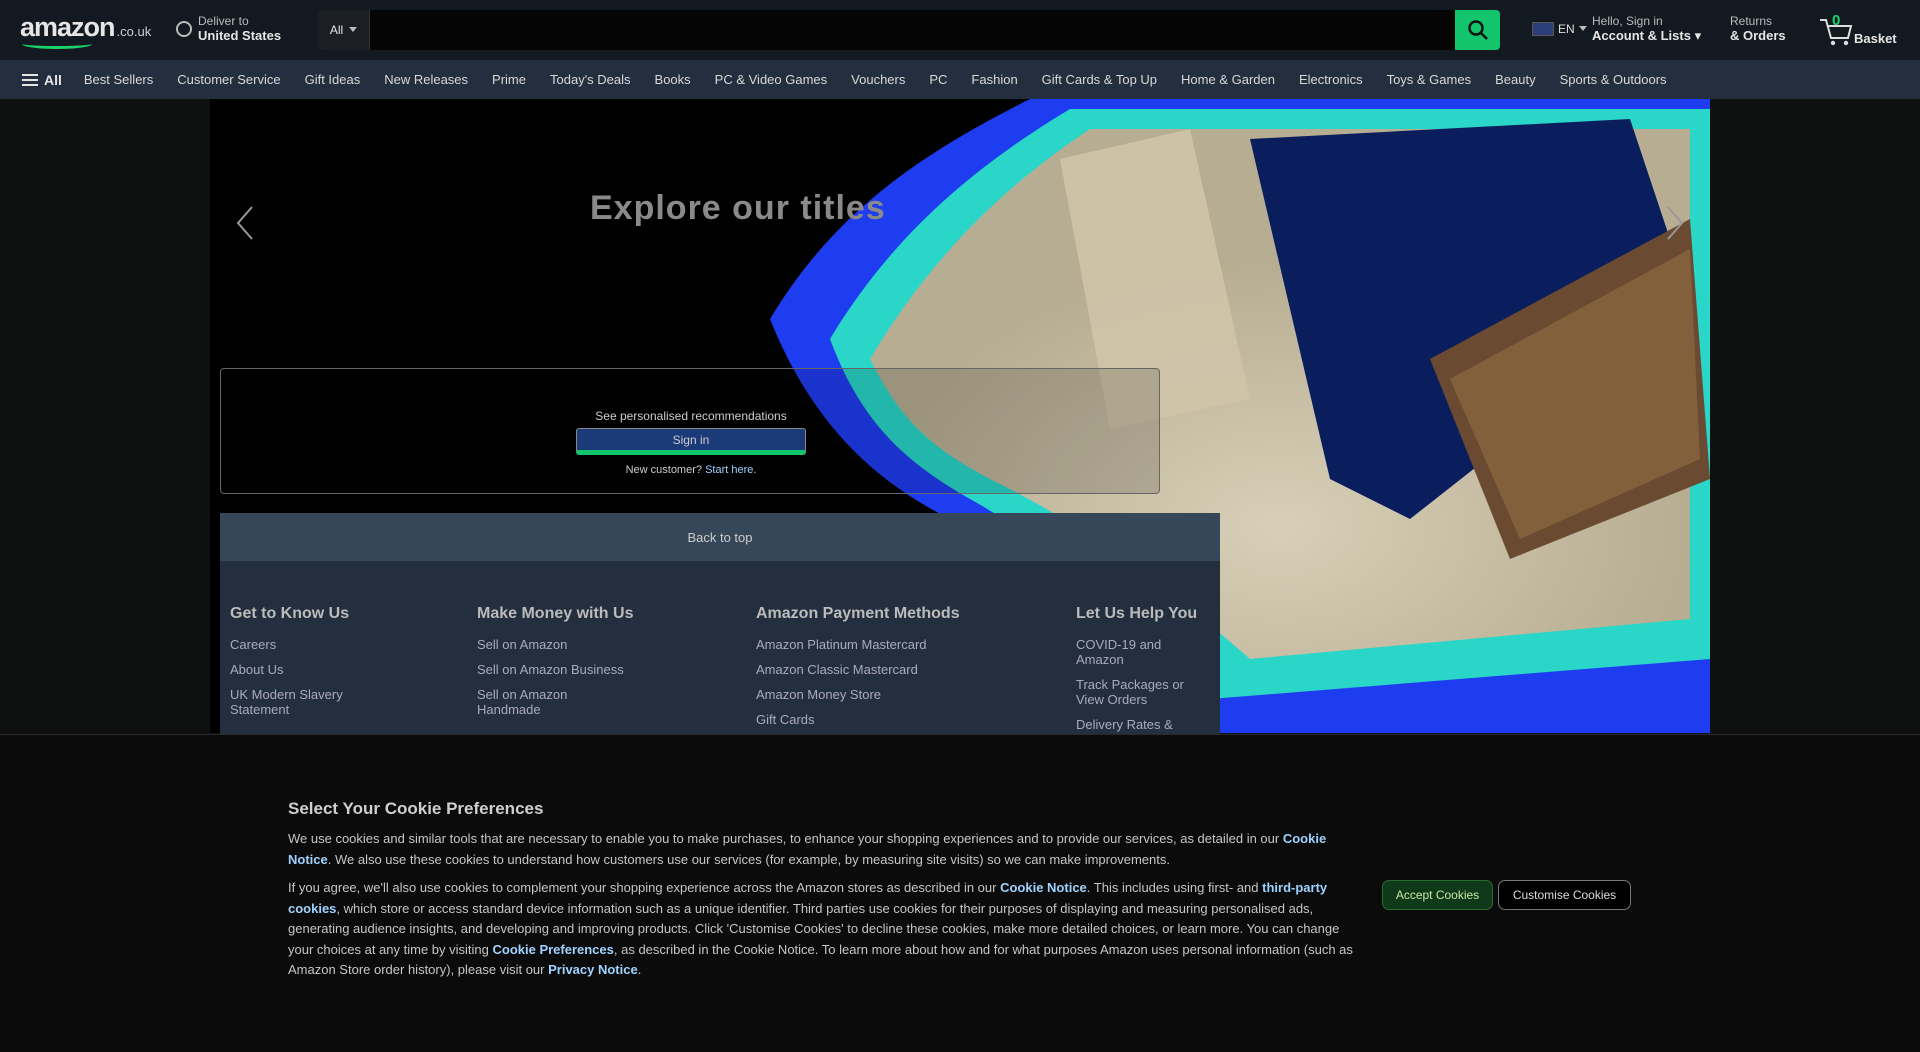 The width and height of the screenshot is (1920, 1052). I want to click on hero-title: Explore our titles, so click(738, 208).